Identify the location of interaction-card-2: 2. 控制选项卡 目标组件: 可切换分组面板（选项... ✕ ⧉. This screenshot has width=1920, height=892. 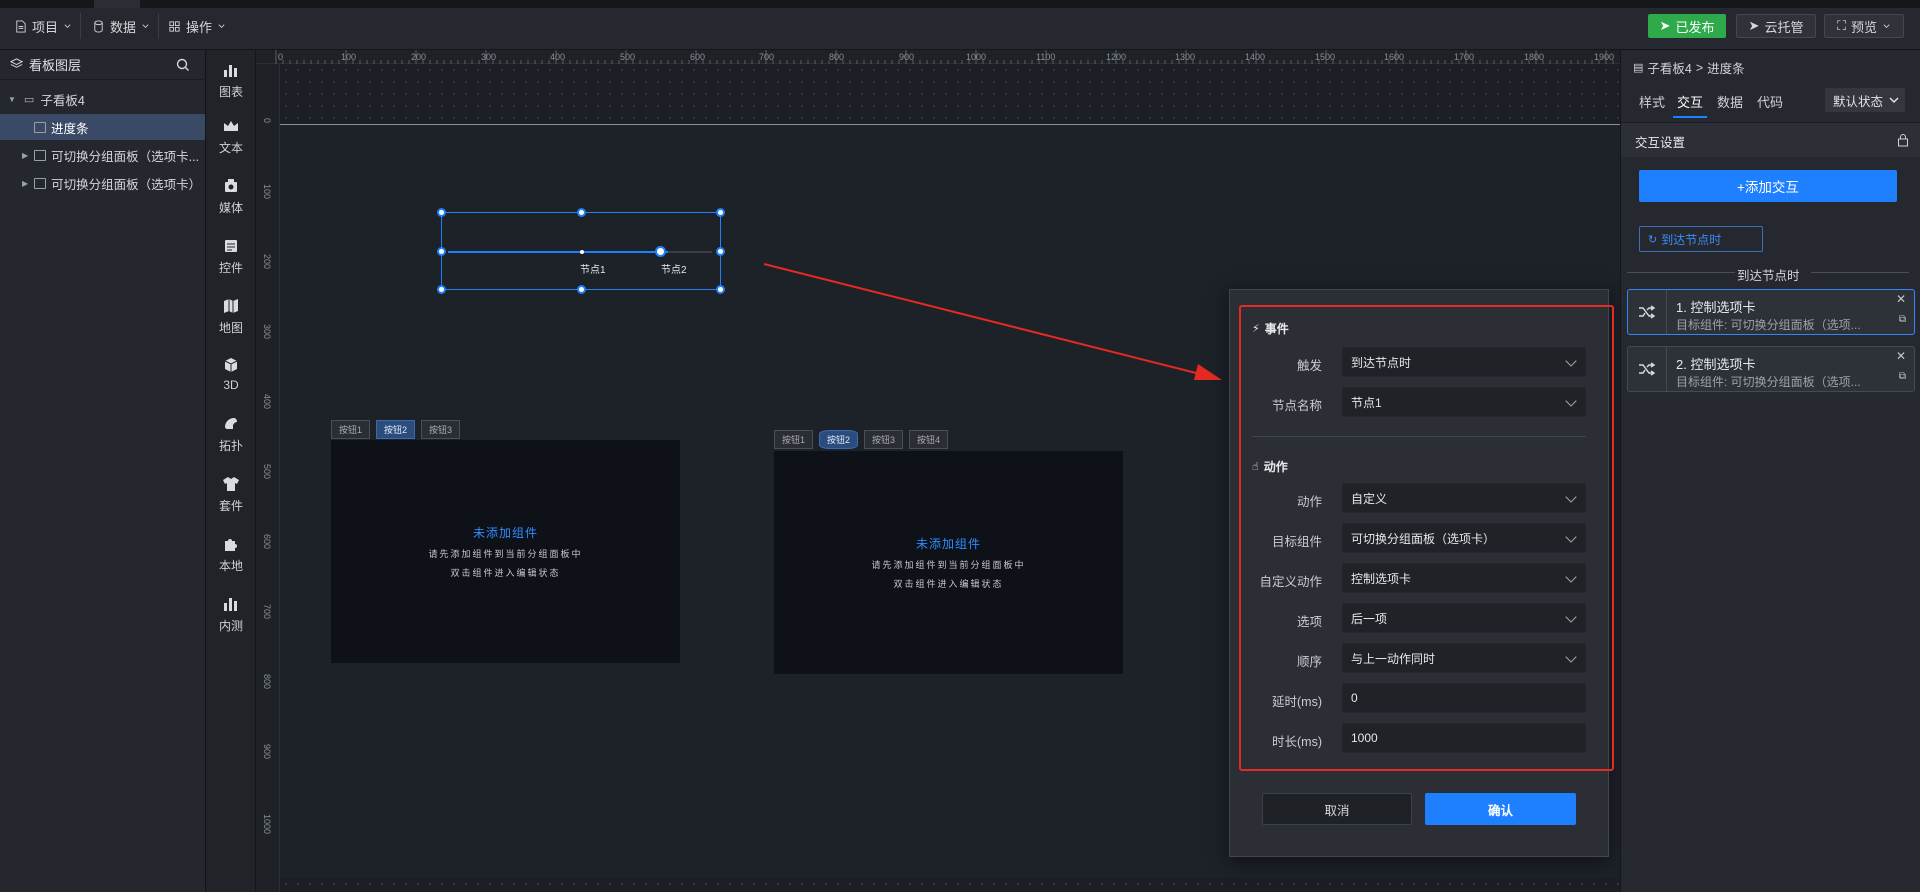
(1771, 369).